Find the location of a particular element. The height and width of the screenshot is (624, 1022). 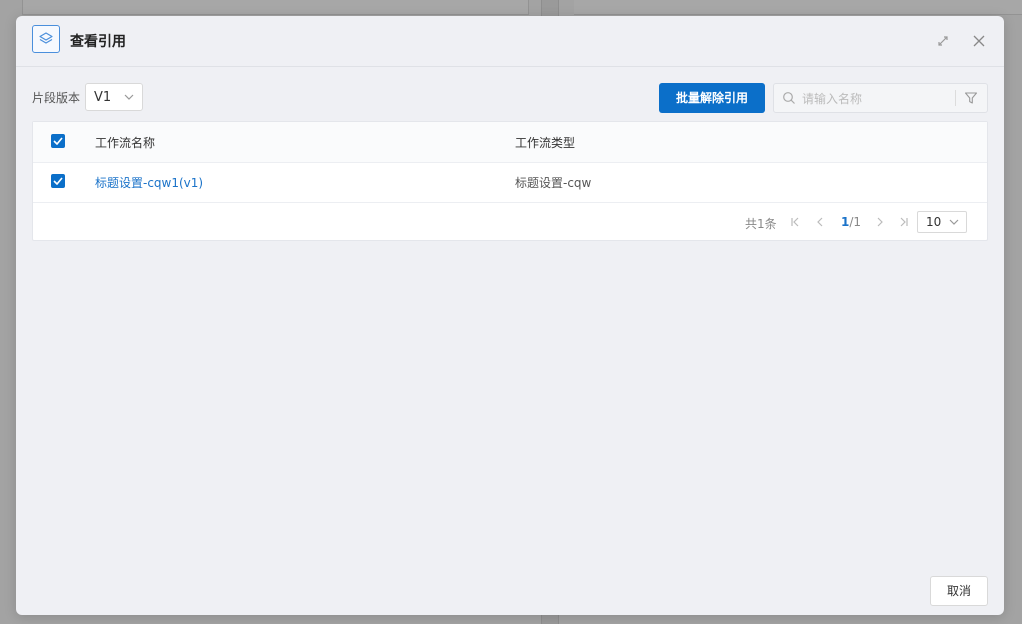

page-indicator: 1/1 is located at coordinates (851, 222).